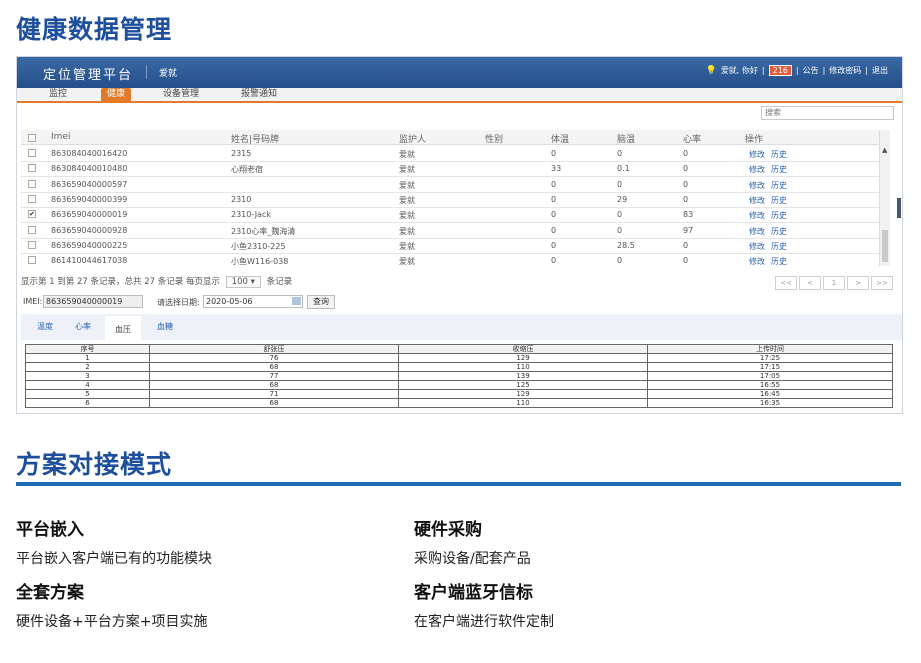  I want to click on logout-link: 退出, so click(880, 70).